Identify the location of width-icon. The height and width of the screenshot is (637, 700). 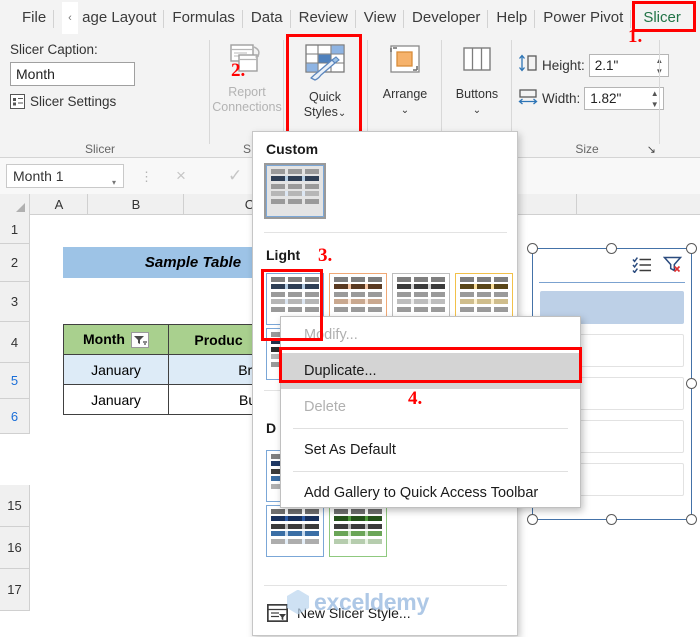
(528, 98).